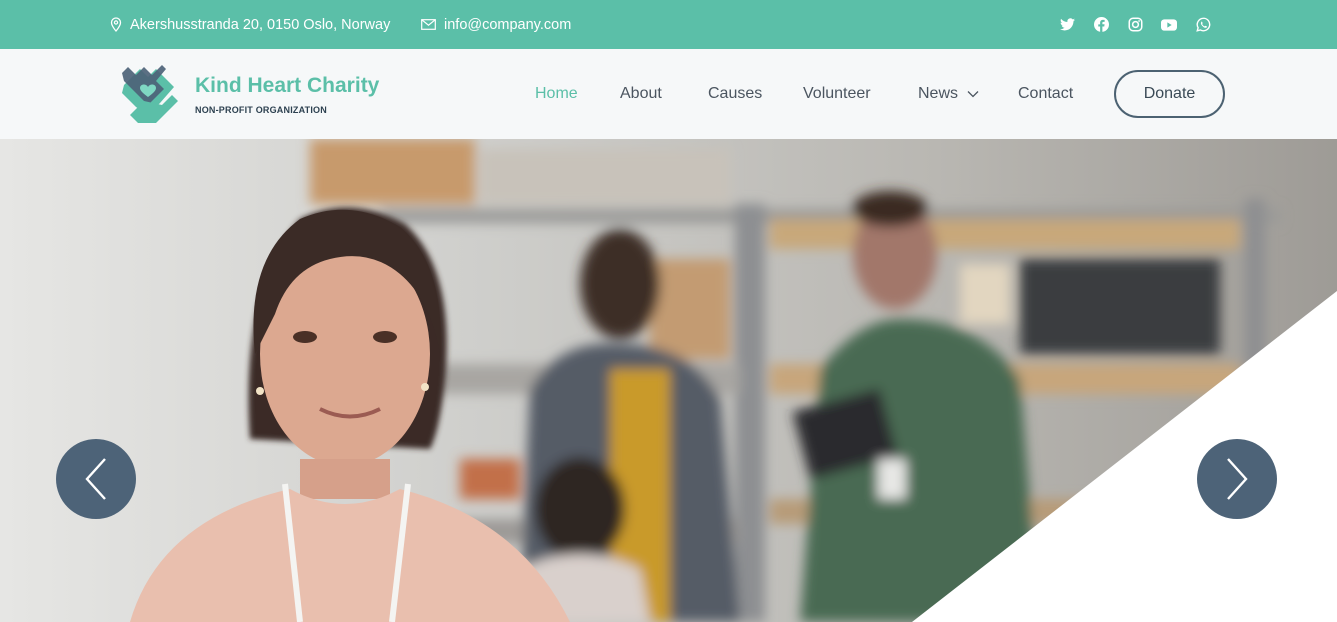 The width and height of the screenshot is (1337, 622). What do you see at coordinates (1203, 25) in the screenshot?
I see `whatsapp-icon` at bounding box center [1203, 25].